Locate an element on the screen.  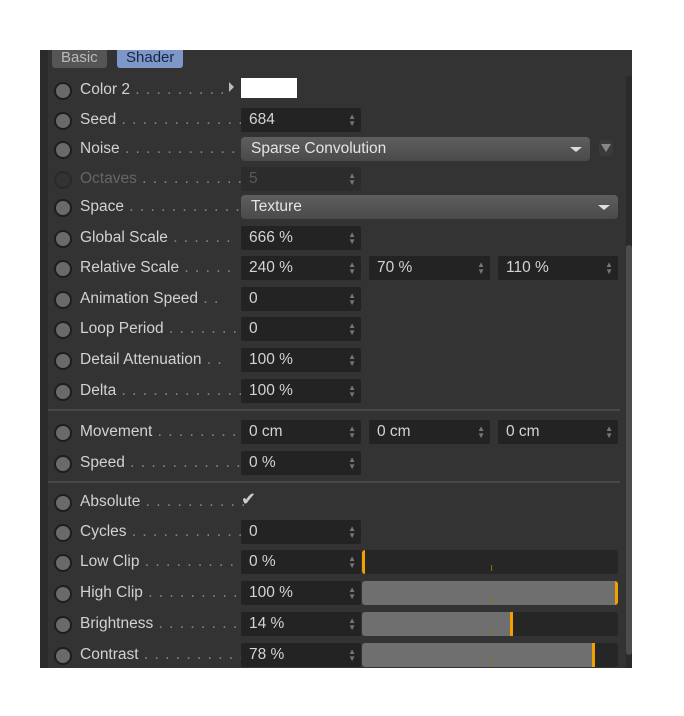
global-scale-input: 666 % ▲ ▼ is located at coordinates (301, 238).